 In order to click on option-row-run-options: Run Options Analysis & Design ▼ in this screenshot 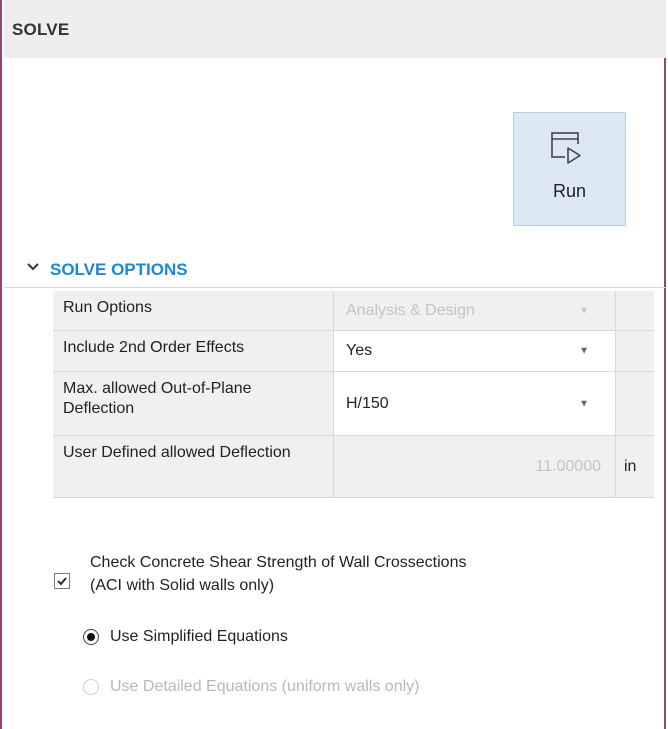, I will do `click(353, 311)`.